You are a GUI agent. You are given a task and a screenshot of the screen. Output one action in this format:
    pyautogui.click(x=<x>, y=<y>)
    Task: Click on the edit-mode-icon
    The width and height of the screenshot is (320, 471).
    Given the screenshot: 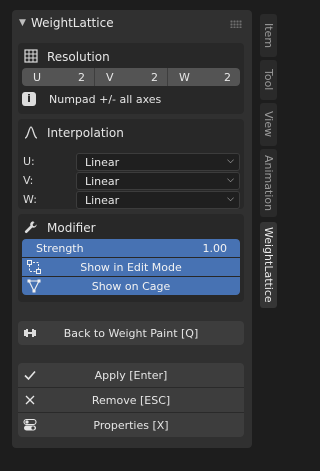 What is the action you would take?
    pyautogui.click(x=34, y=267)
    